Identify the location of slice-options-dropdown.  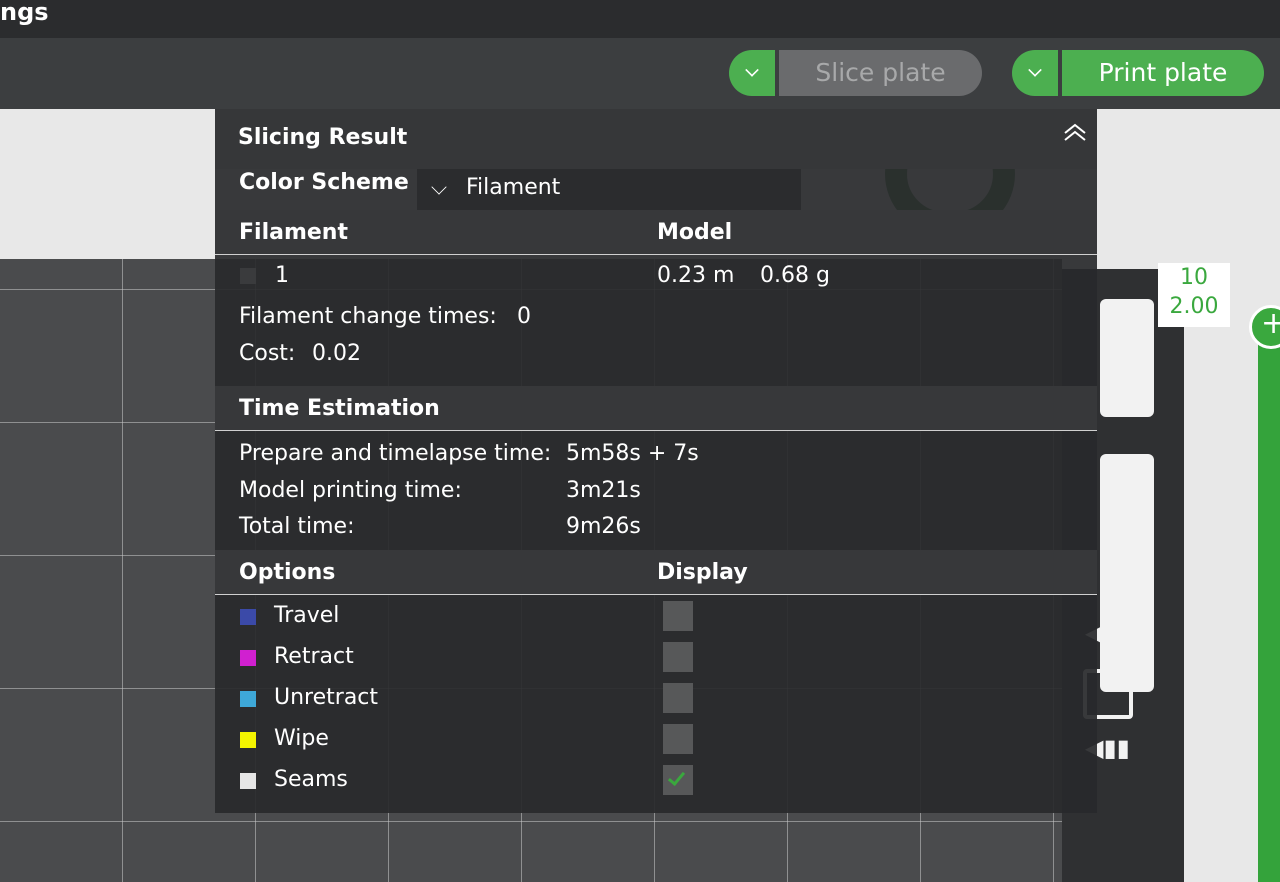
(752, 73).